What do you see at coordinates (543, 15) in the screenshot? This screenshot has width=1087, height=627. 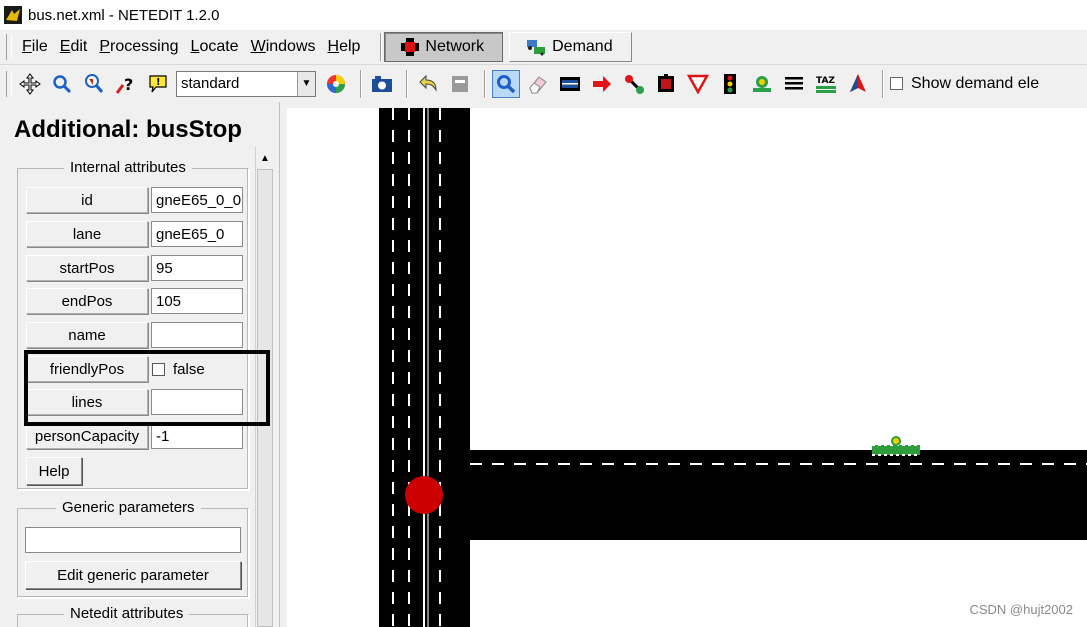 I see `title-bar: bus.net.xml - NETEDIT 1.2.0` at bounding box center [543, 15].